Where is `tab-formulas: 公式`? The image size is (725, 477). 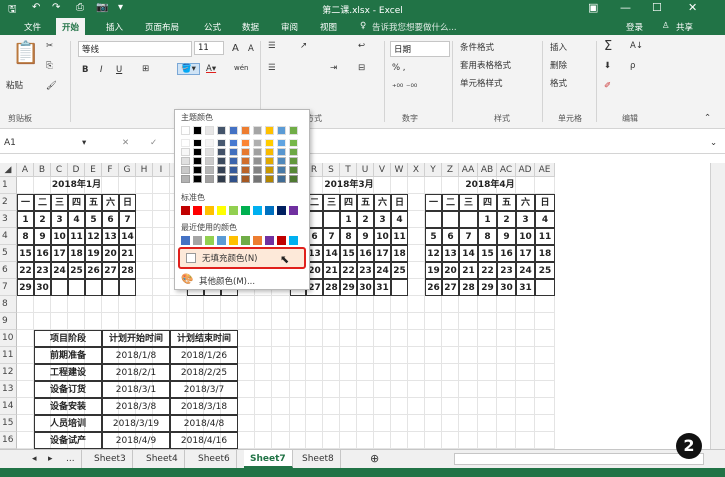 tab-formulas: 公式 is located at coordinates (212, 27).